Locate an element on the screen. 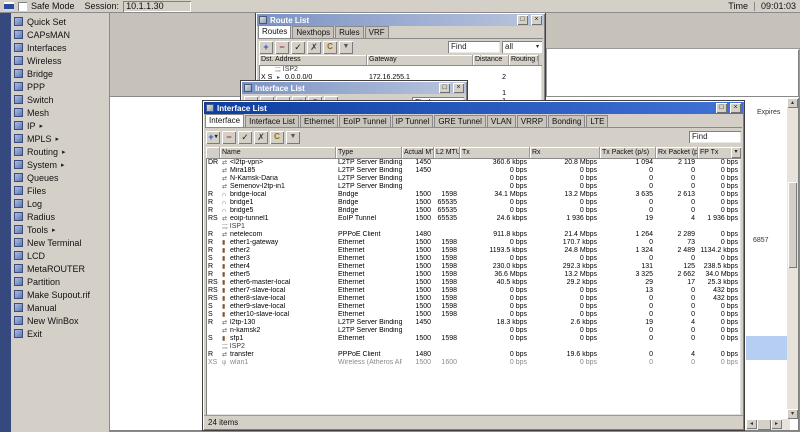 The width and height of the screenshot is (800, 432). sidebar-item-files: Files is located at coordinates (60, 190).